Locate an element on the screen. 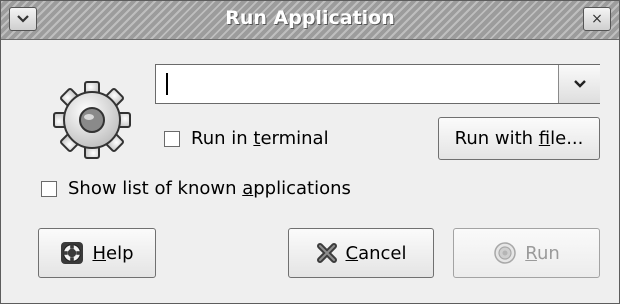 The image size is (620, 304). command-input is located at coordinates (357, 84).